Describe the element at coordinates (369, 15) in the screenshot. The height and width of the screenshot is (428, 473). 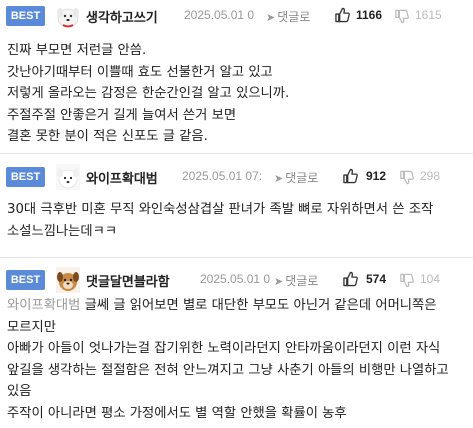
I see `upvote-count: 1166` at that location.